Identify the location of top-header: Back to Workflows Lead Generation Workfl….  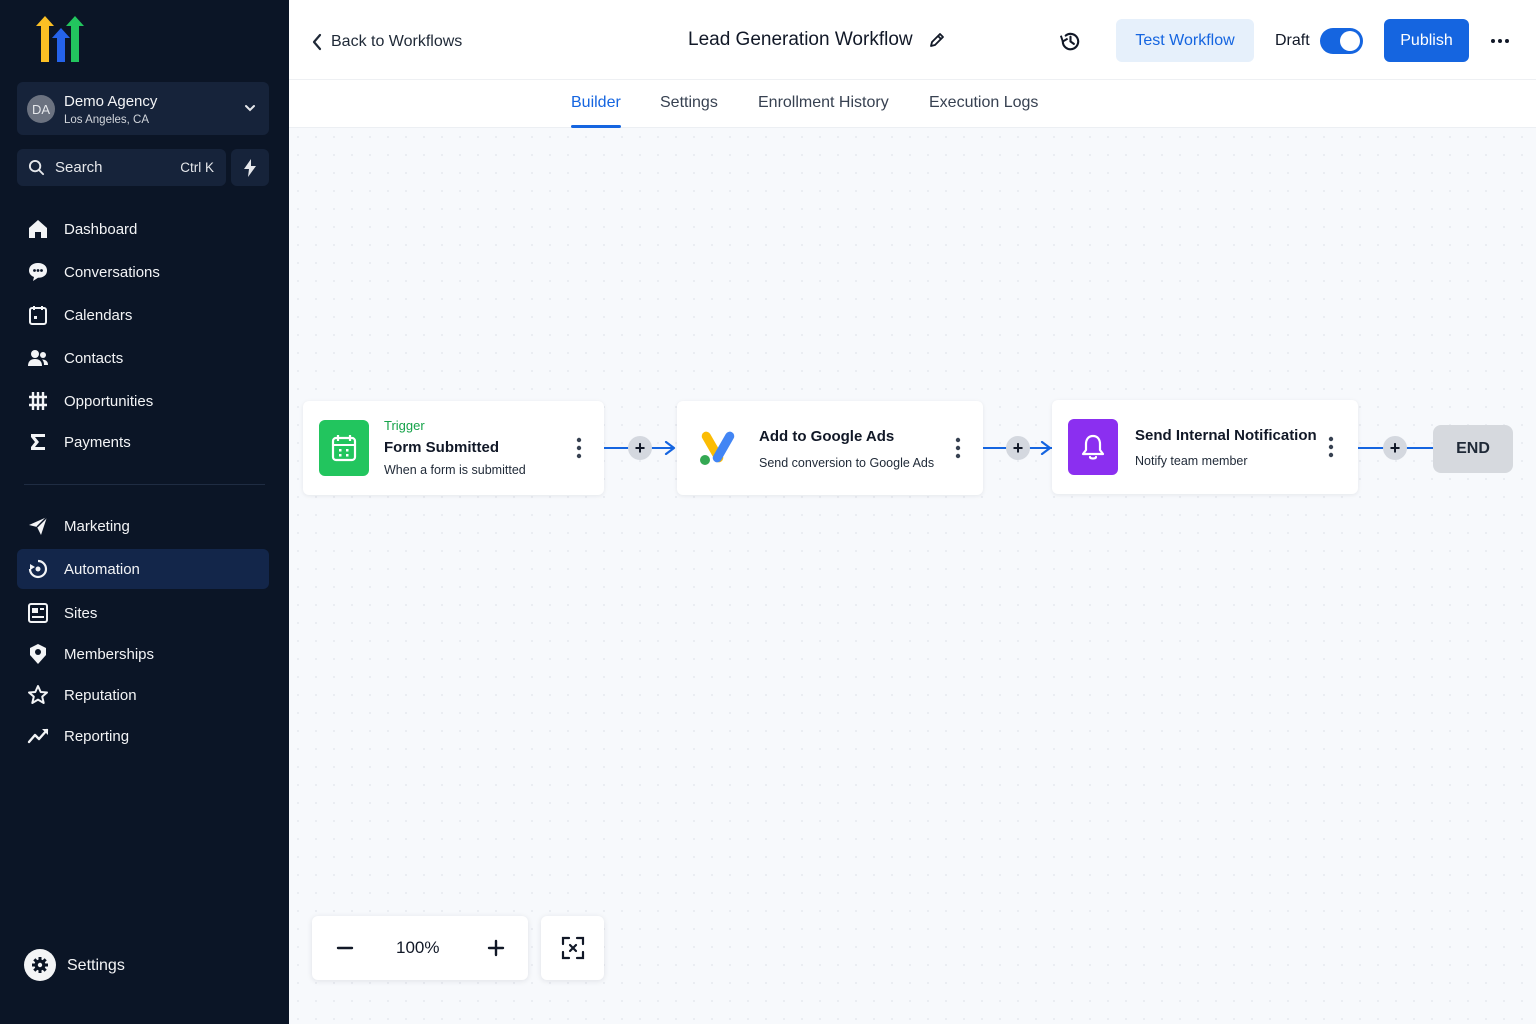
(912, 40).